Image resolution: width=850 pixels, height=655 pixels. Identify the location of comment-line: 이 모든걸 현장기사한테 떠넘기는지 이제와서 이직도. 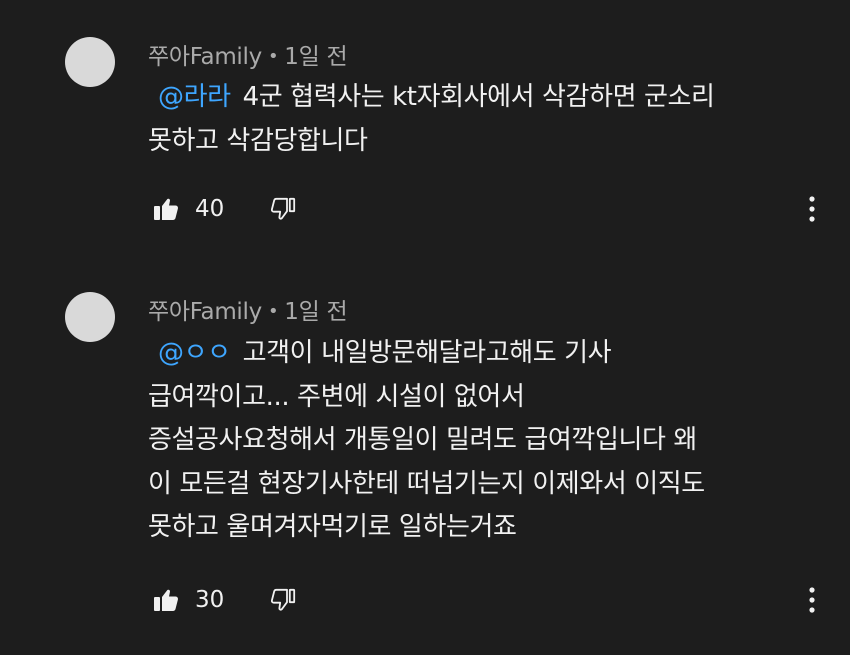
(426, 483).